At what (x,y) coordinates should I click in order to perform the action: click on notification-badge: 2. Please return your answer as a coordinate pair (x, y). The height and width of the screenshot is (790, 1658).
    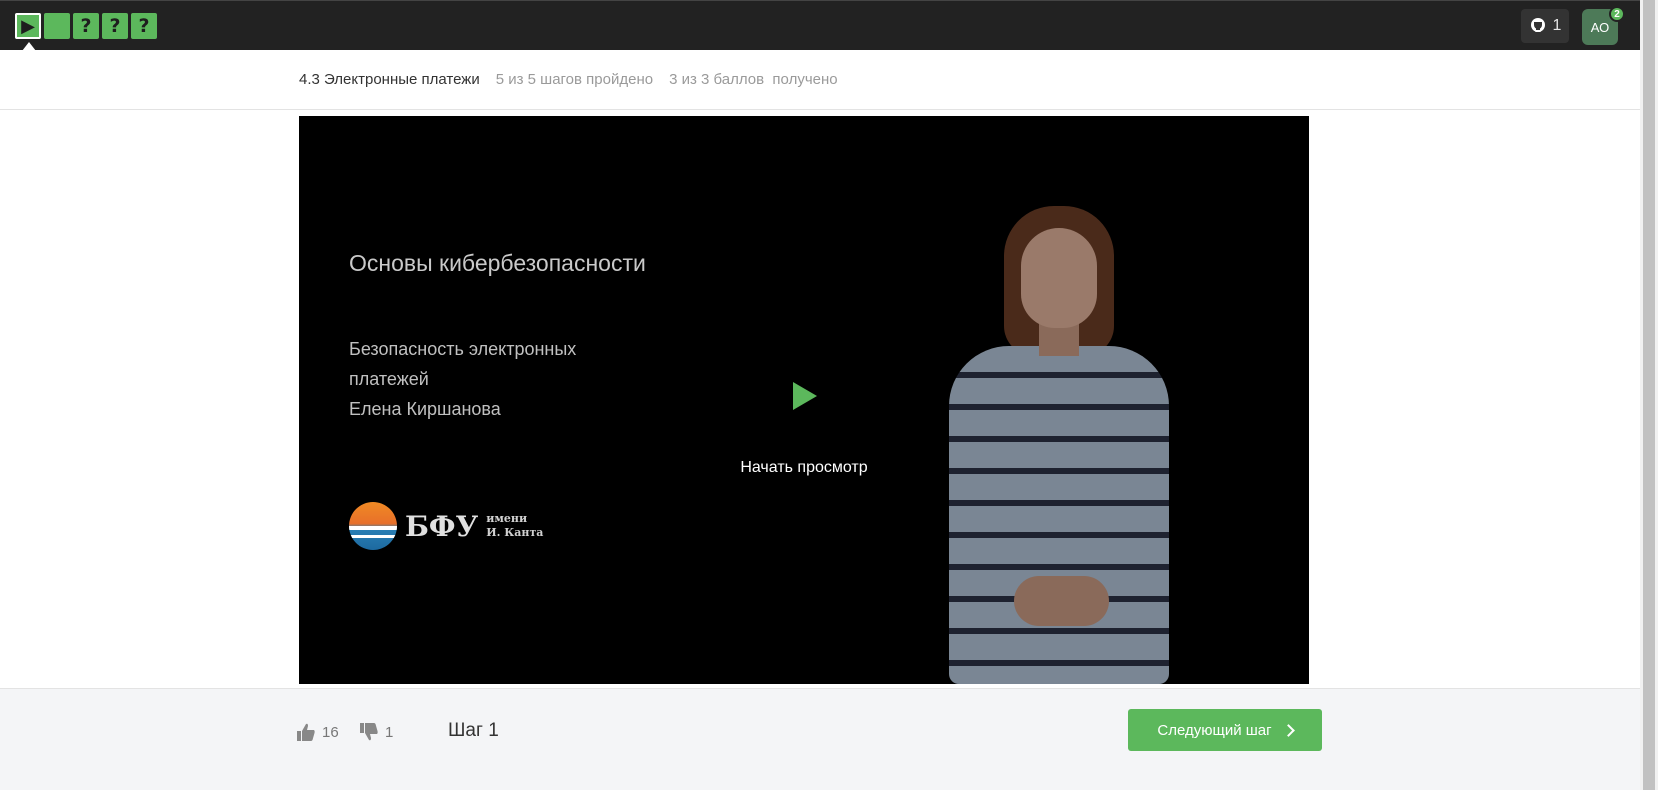
    Looking at the image, I should click on (1617, 14).